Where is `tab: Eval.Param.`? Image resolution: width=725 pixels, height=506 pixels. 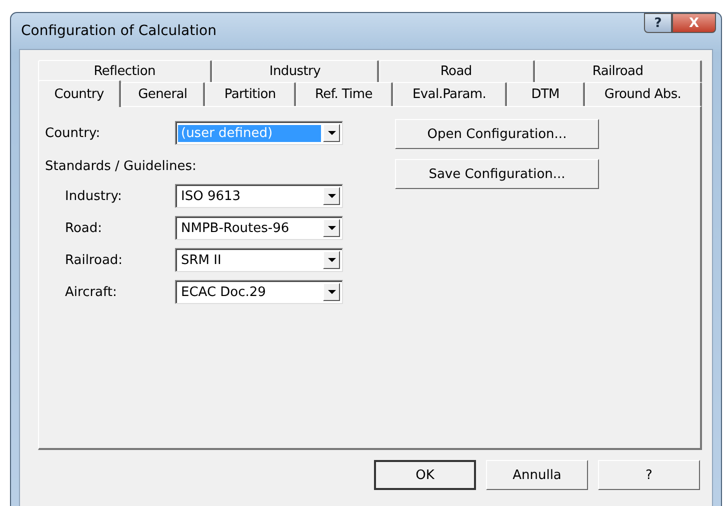
tab: Eval.Param. is located at coordinates (450, 94).